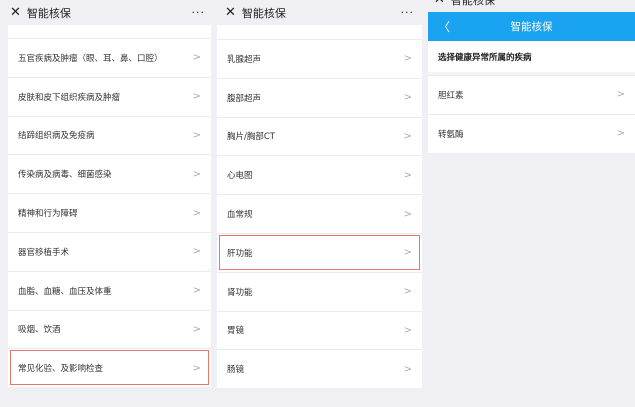 This screenshot has width=635, height=407. I want to click on list-item: 血脂、血糖、血压及体重 >, so click(109, 290).